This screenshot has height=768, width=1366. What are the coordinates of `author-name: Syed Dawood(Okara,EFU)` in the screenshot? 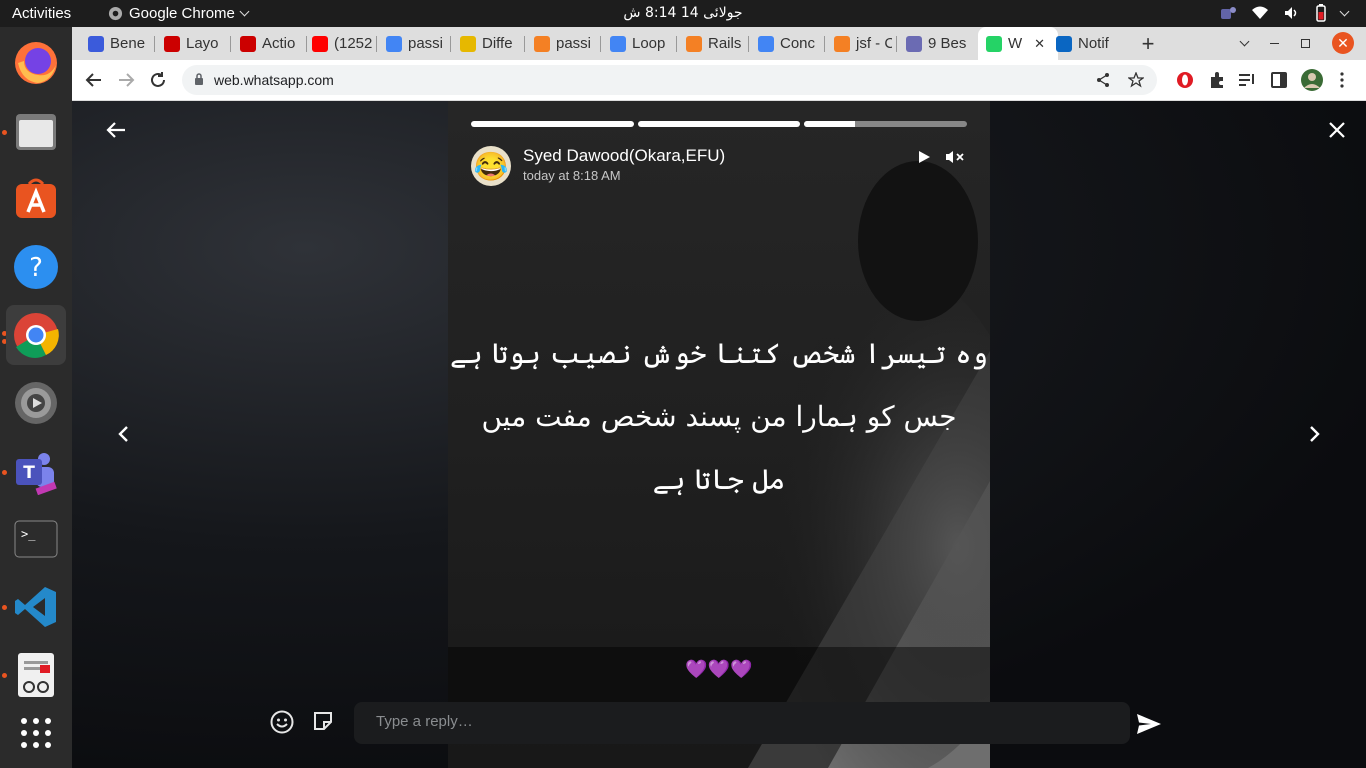 It's located at (624, 156).